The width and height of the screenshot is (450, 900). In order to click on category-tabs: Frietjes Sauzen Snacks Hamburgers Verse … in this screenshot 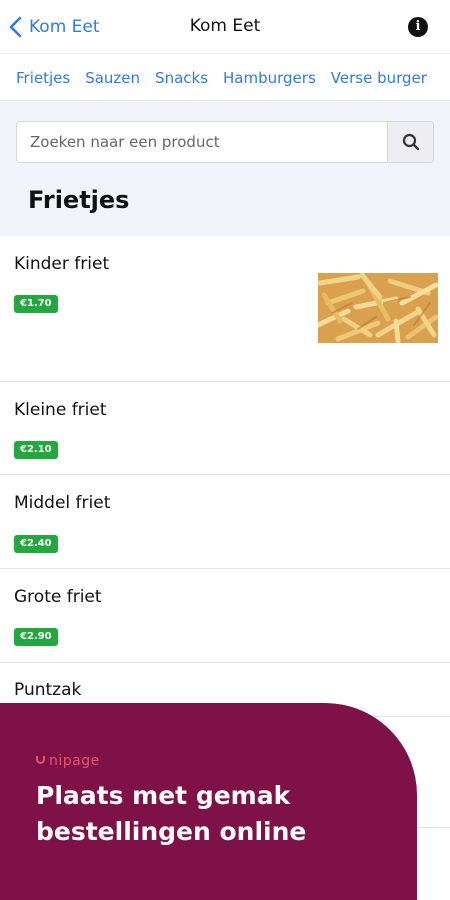, I will do `click(225, 78)`.